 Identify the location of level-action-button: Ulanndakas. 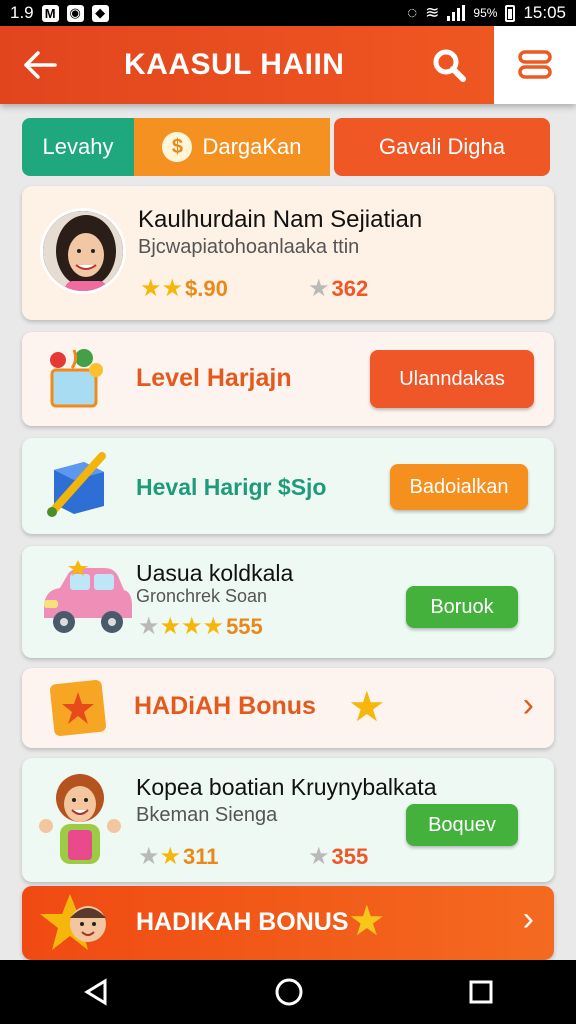
(452, 379).